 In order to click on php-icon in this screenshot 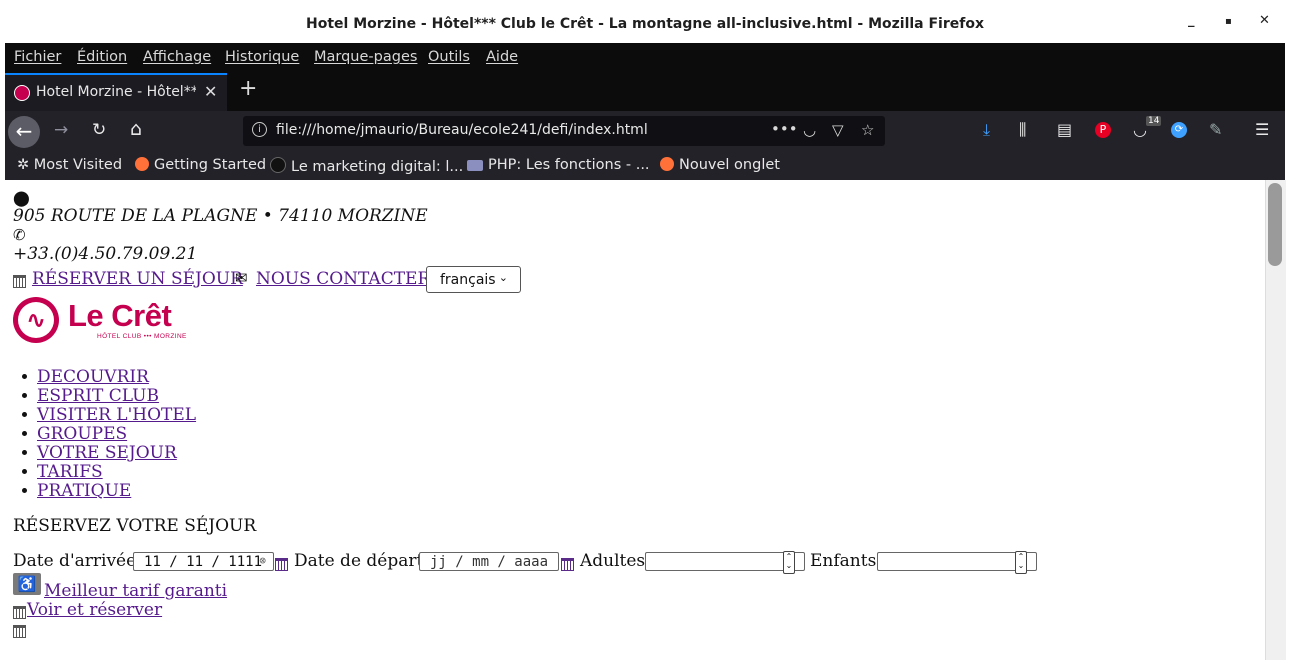, I will do `click(475, 165)`.